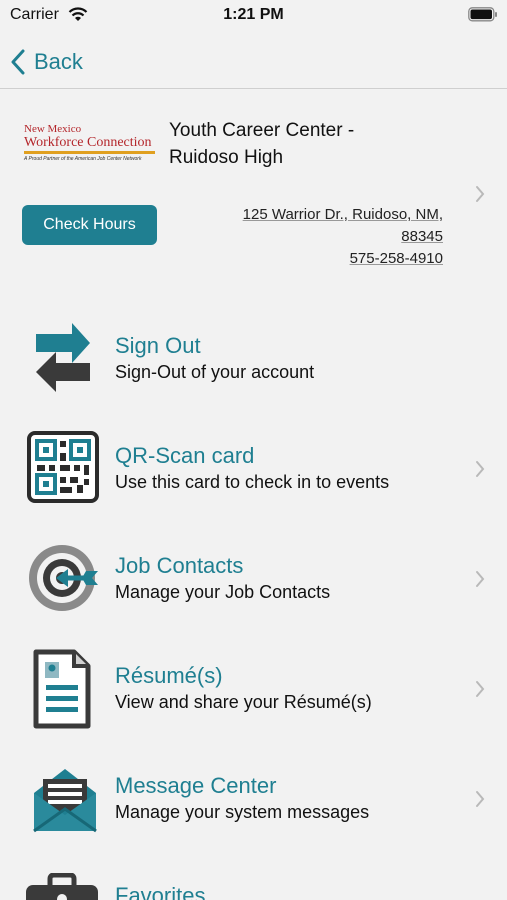 The image size is (507, 900). Describe the element at coordinates (253, 690) in the screenshot. I see `menu-item-resumes: Résumé(s) View and share your Résumé(s)` at that location.